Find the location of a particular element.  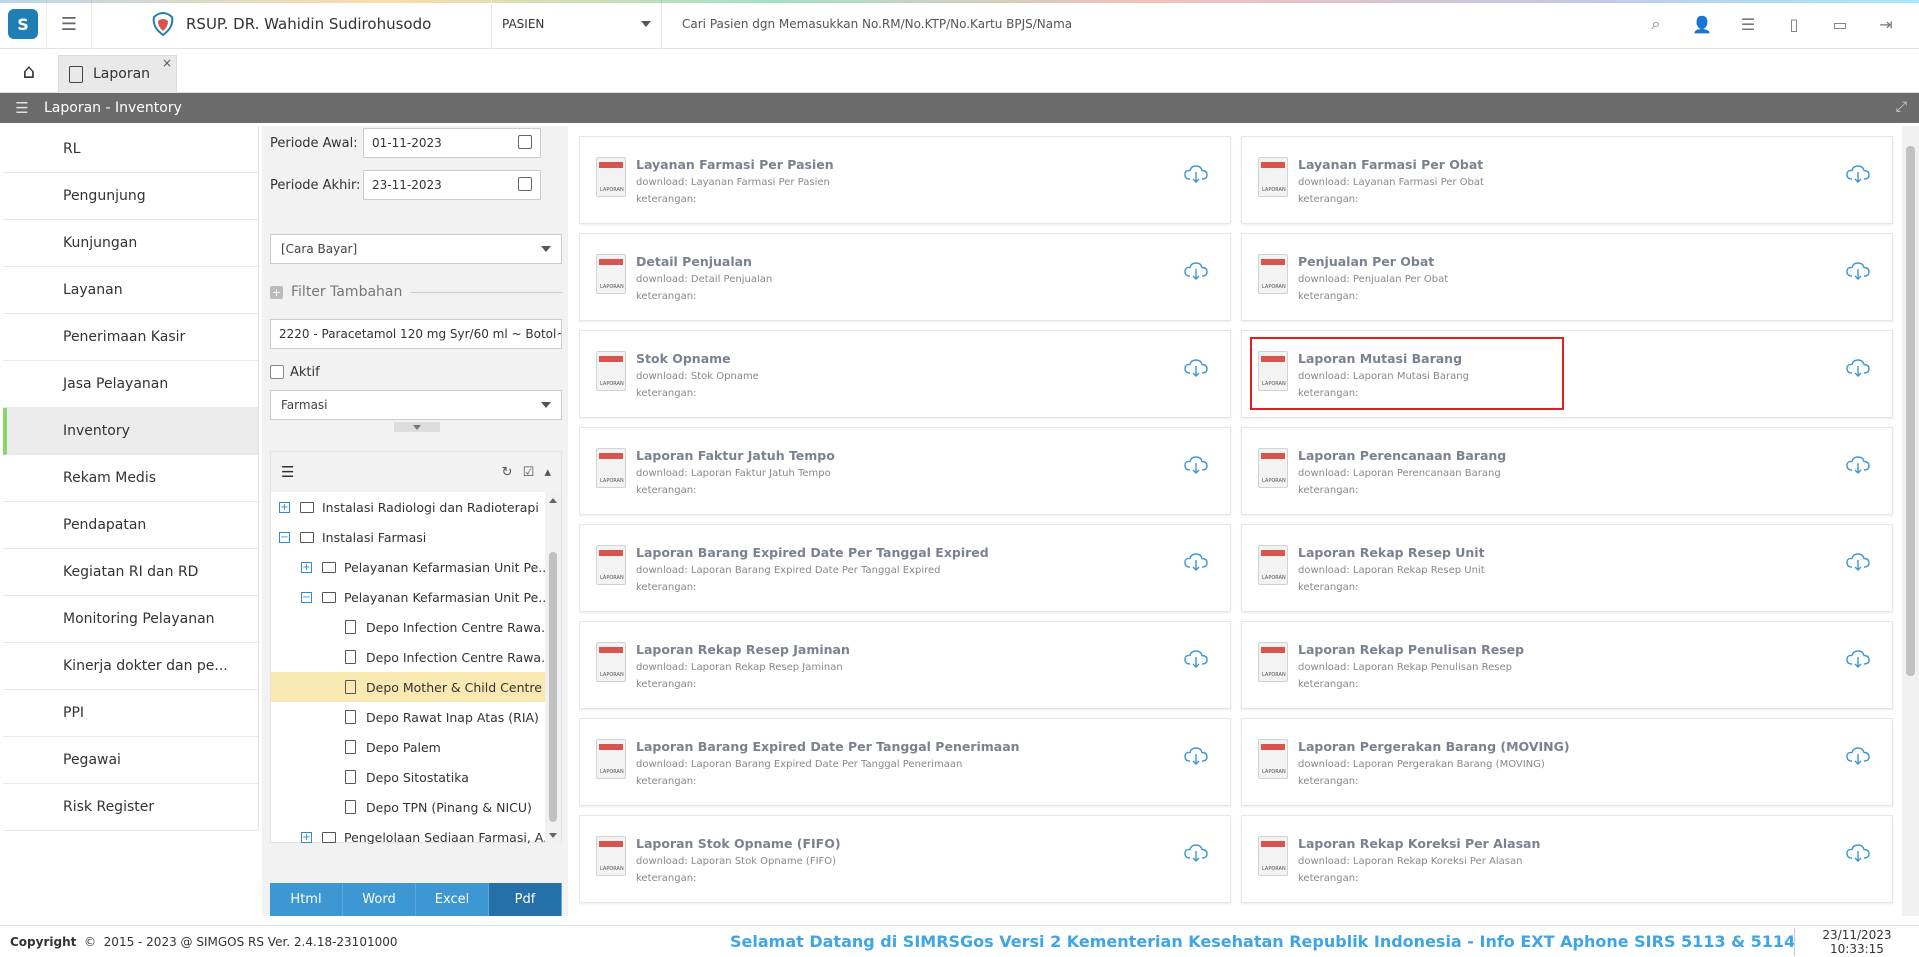

export-excel-button: Excel is located at coordinates (452, 899).